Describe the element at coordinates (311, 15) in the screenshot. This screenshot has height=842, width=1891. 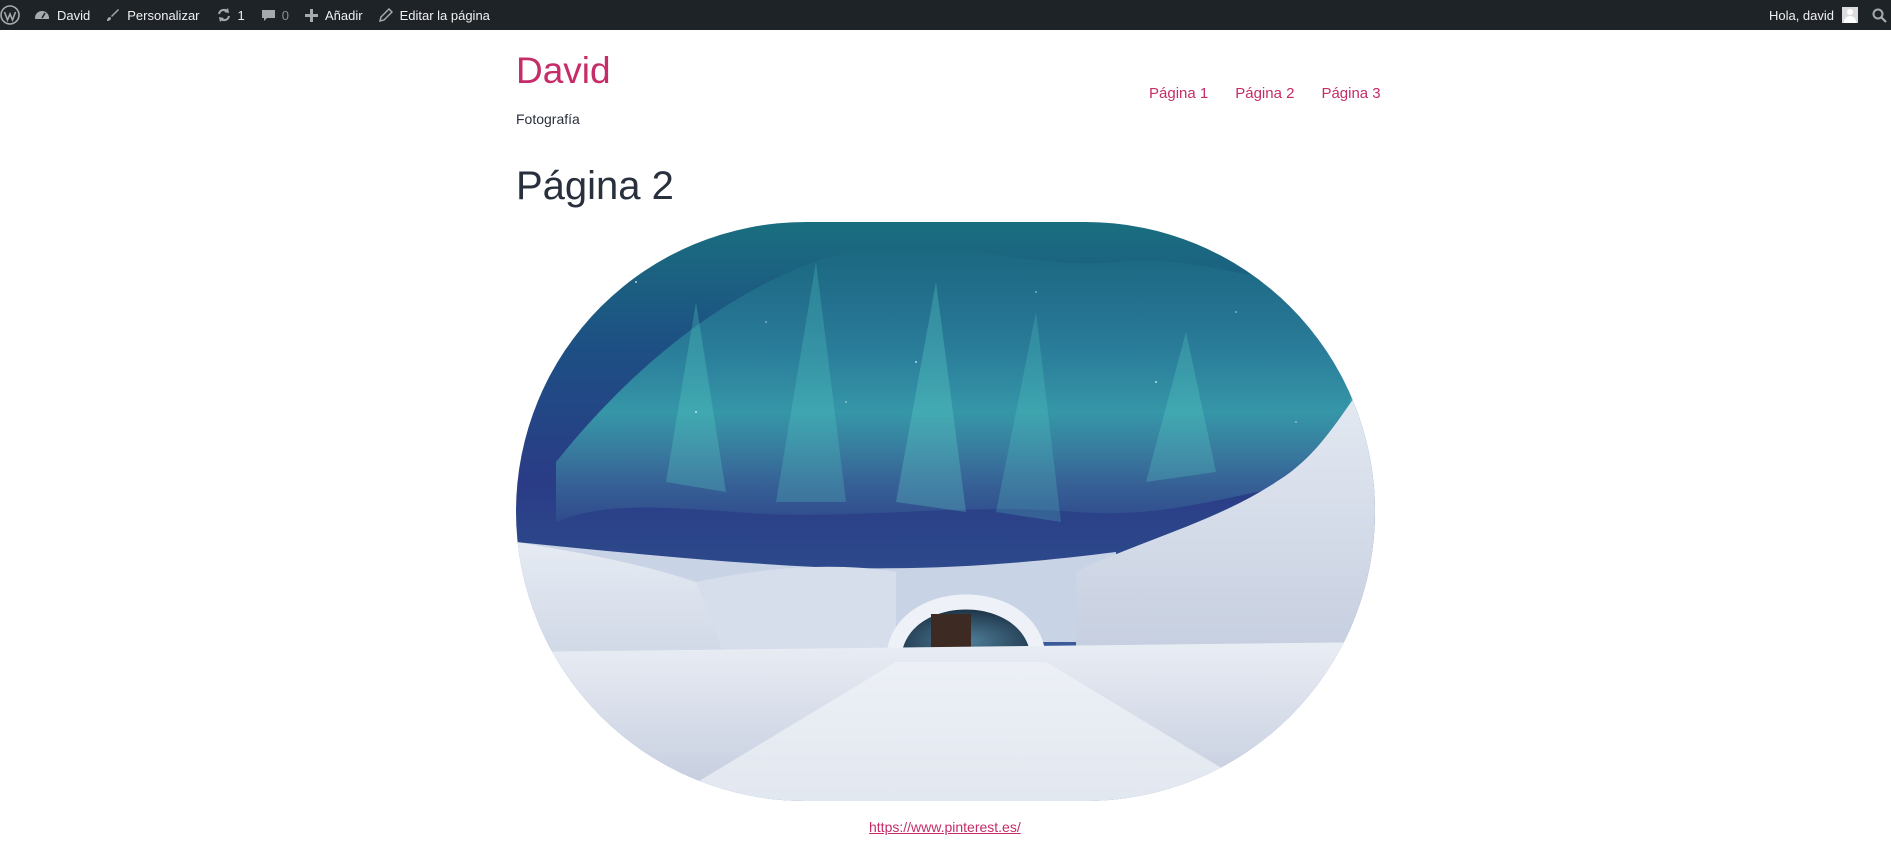
I see `plus-icon` at that location.